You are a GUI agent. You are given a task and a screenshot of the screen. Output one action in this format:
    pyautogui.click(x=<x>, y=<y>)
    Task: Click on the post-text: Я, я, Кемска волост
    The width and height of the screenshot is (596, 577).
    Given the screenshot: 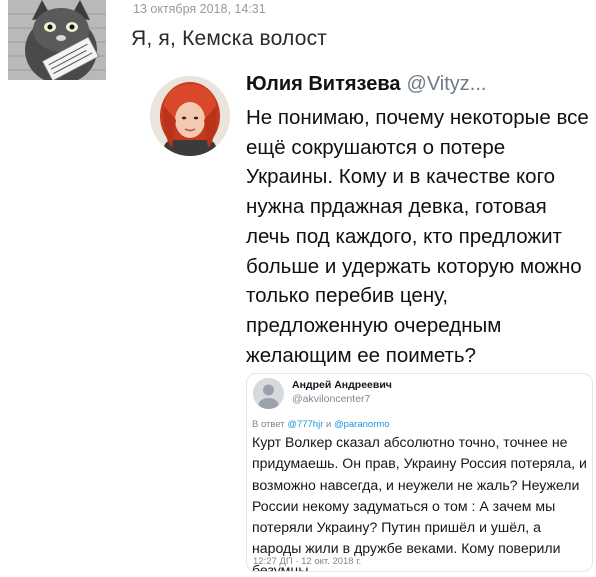 What is the action you would take?
    pyautogui.click(x=229, y=38)
    